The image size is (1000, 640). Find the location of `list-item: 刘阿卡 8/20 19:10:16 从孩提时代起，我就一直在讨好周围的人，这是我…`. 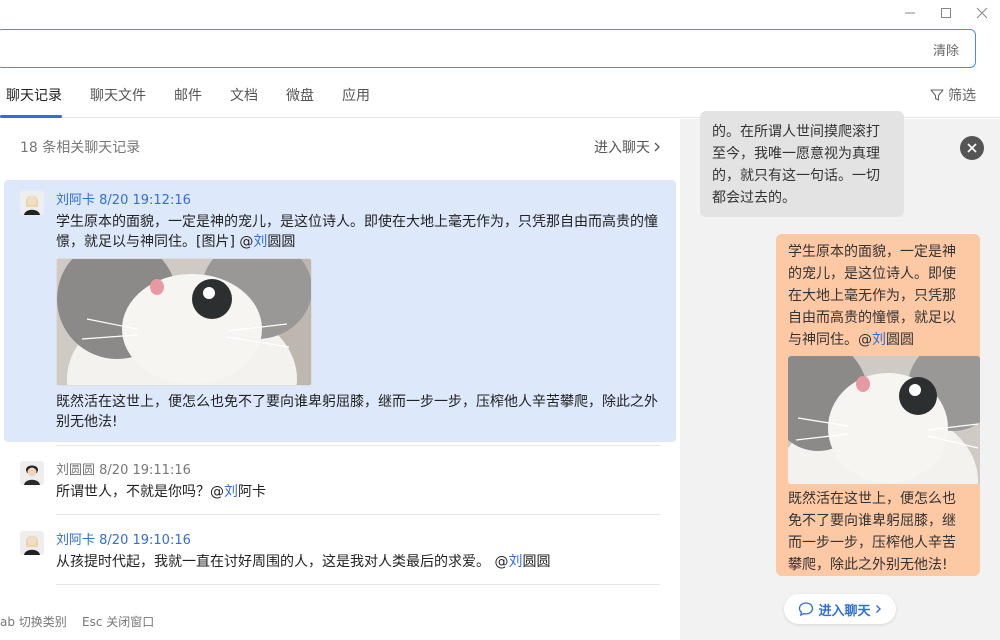

list-item: 刘阿卡 8/20 19:10:16 从孩提时代起，我就一直在讨好周围的人，这是我… is located at coordinates (340, 551).